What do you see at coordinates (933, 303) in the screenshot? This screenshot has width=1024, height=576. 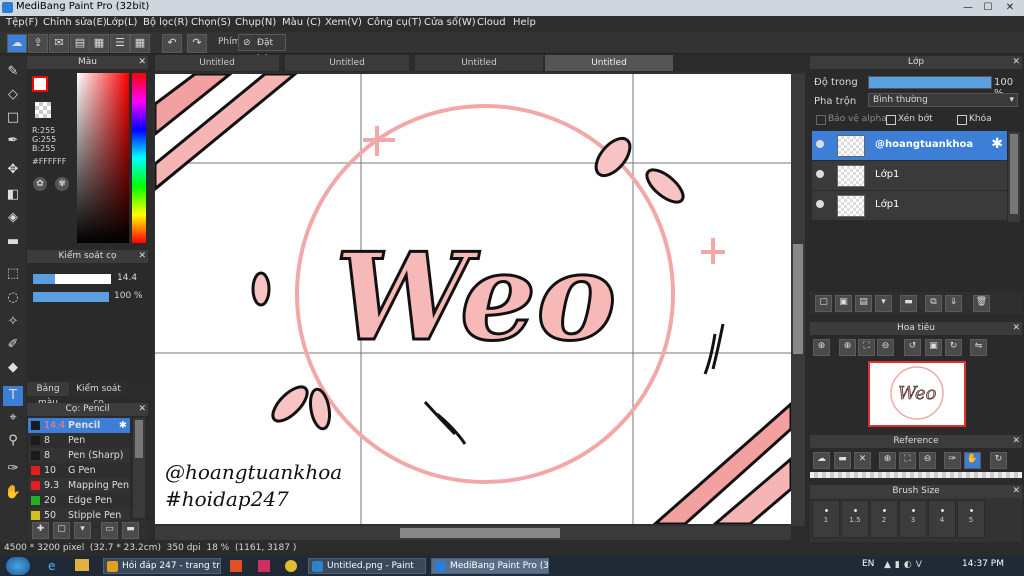 I see `duplicate-layer-icon: ⧉` at bounding box center [933, 303].